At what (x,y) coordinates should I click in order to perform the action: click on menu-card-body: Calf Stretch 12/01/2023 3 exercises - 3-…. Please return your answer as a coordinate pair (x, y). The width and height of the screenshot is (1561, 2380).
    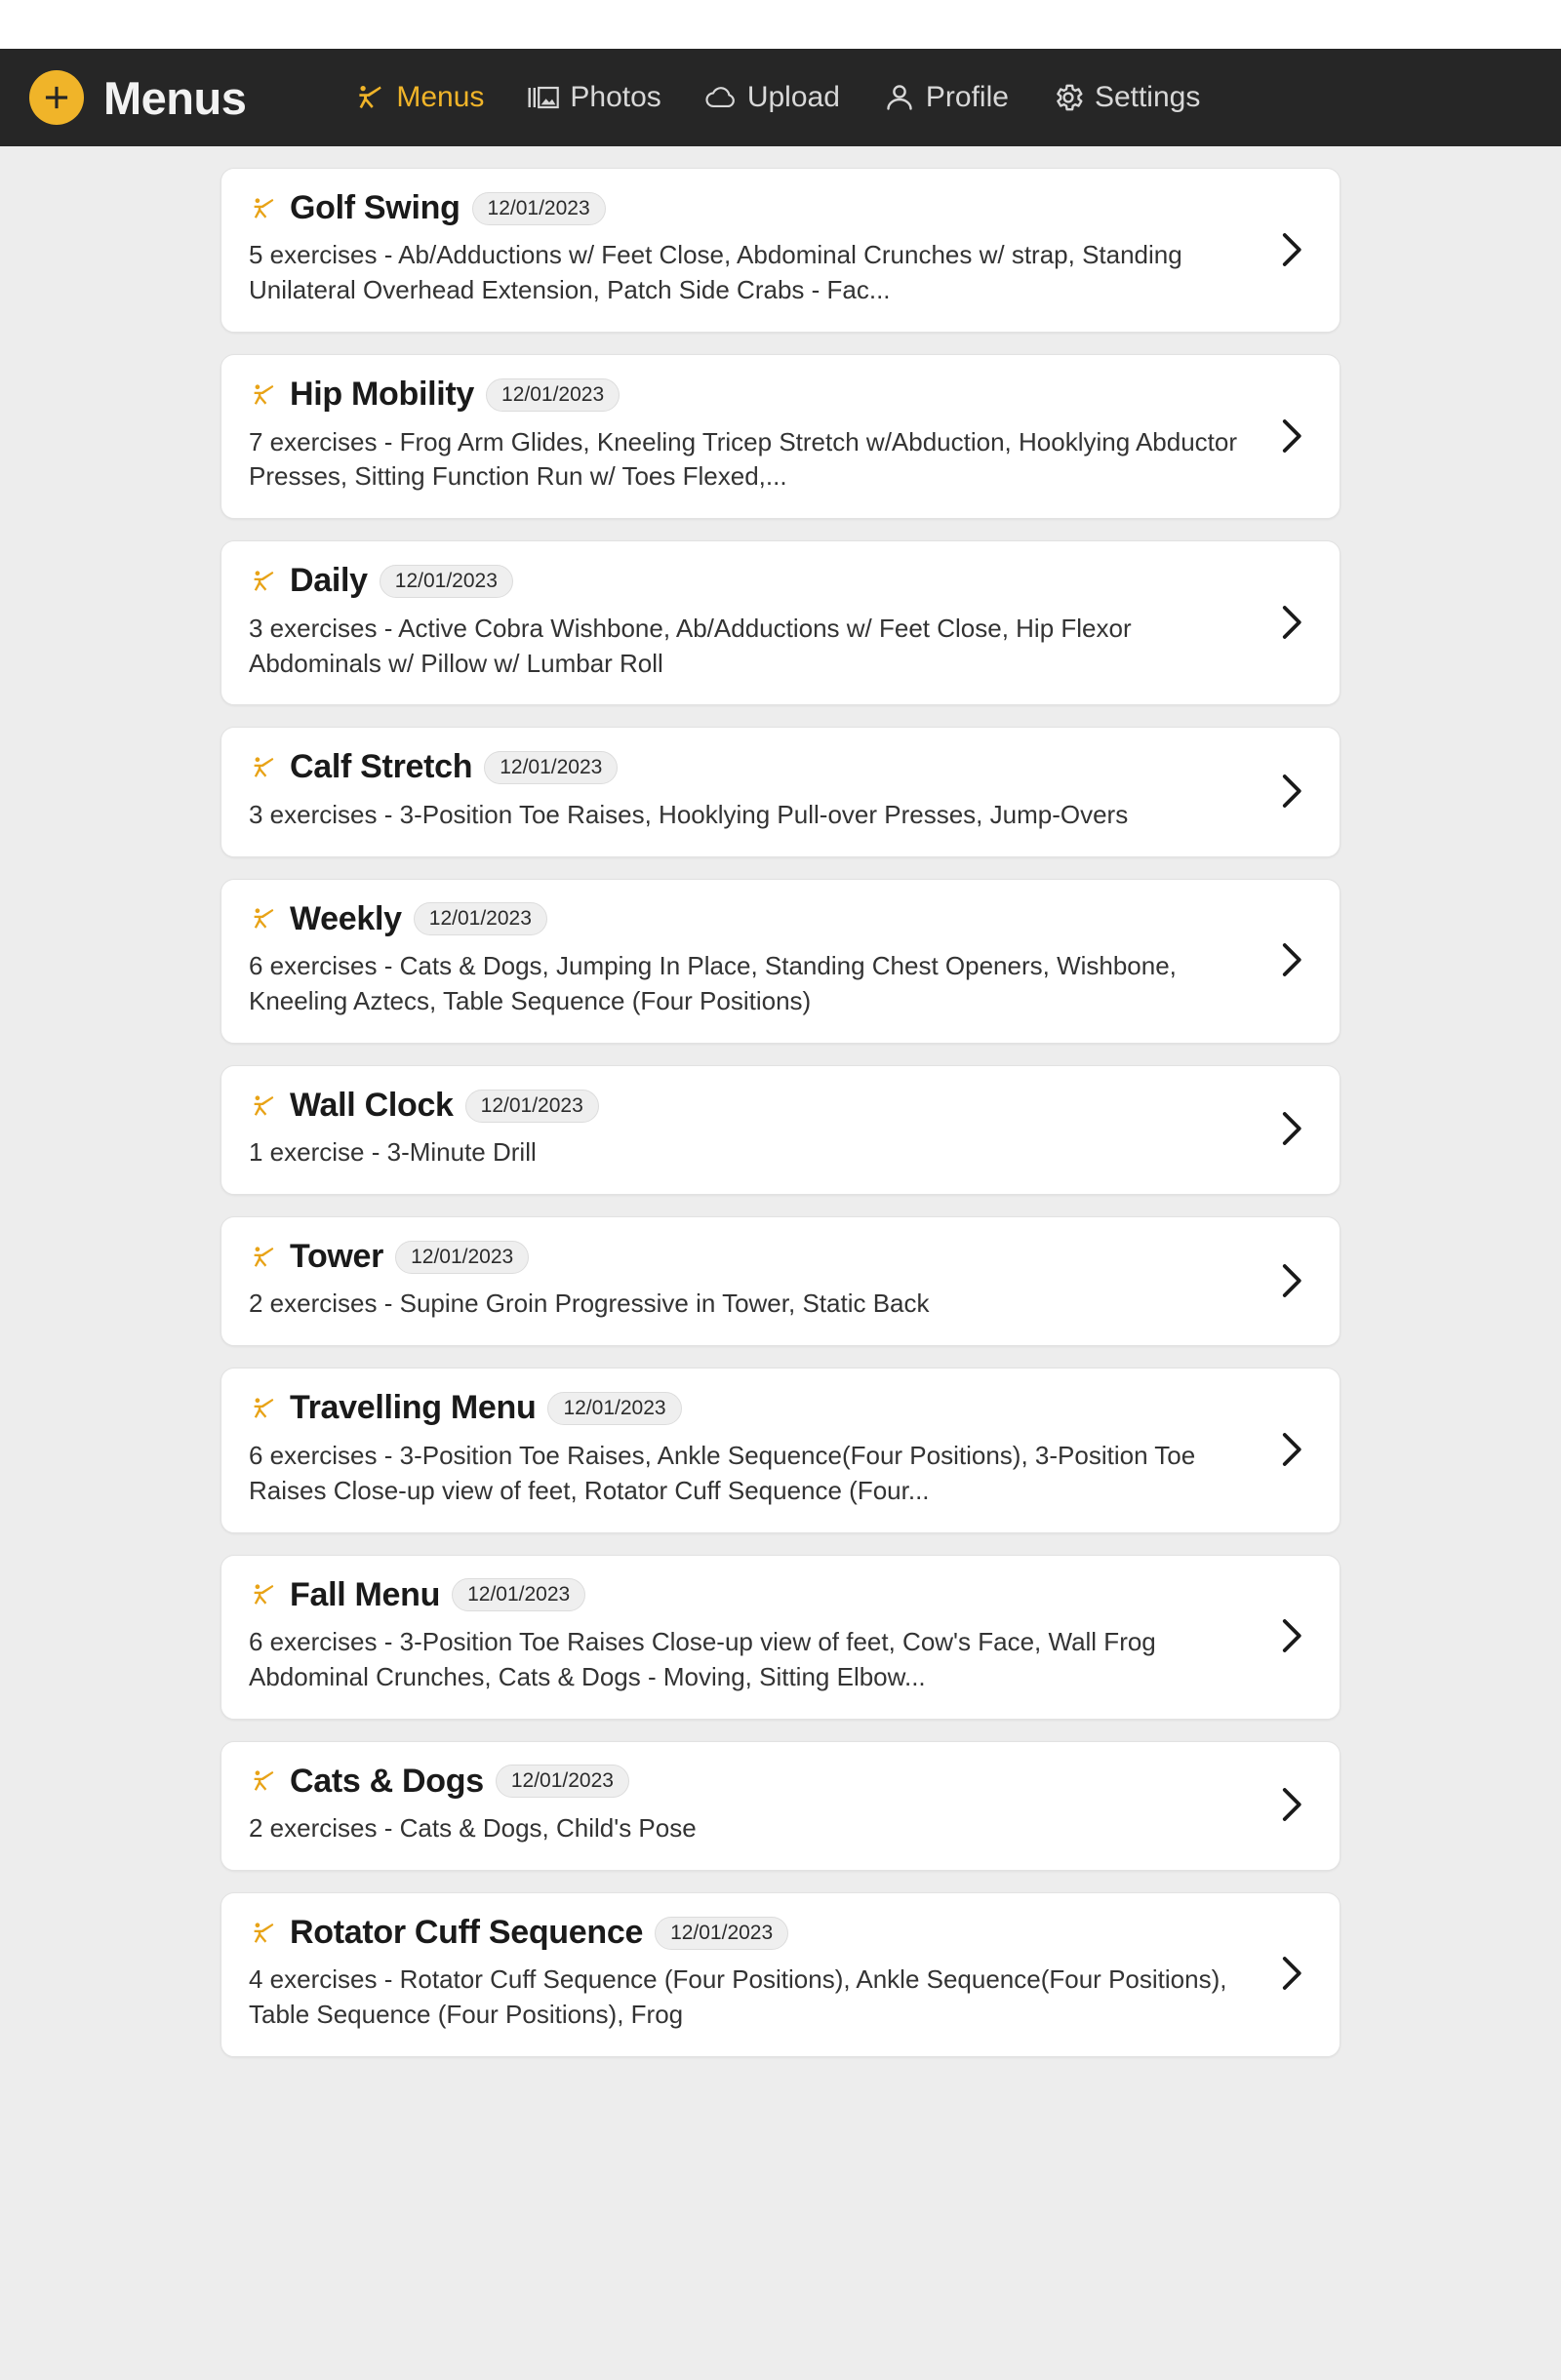
    Looking at the image, I should click on (748, 790).